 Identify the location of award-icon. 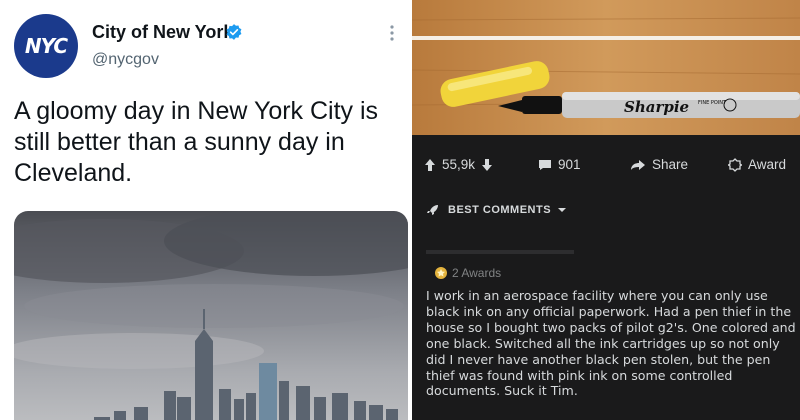
(735, 164).